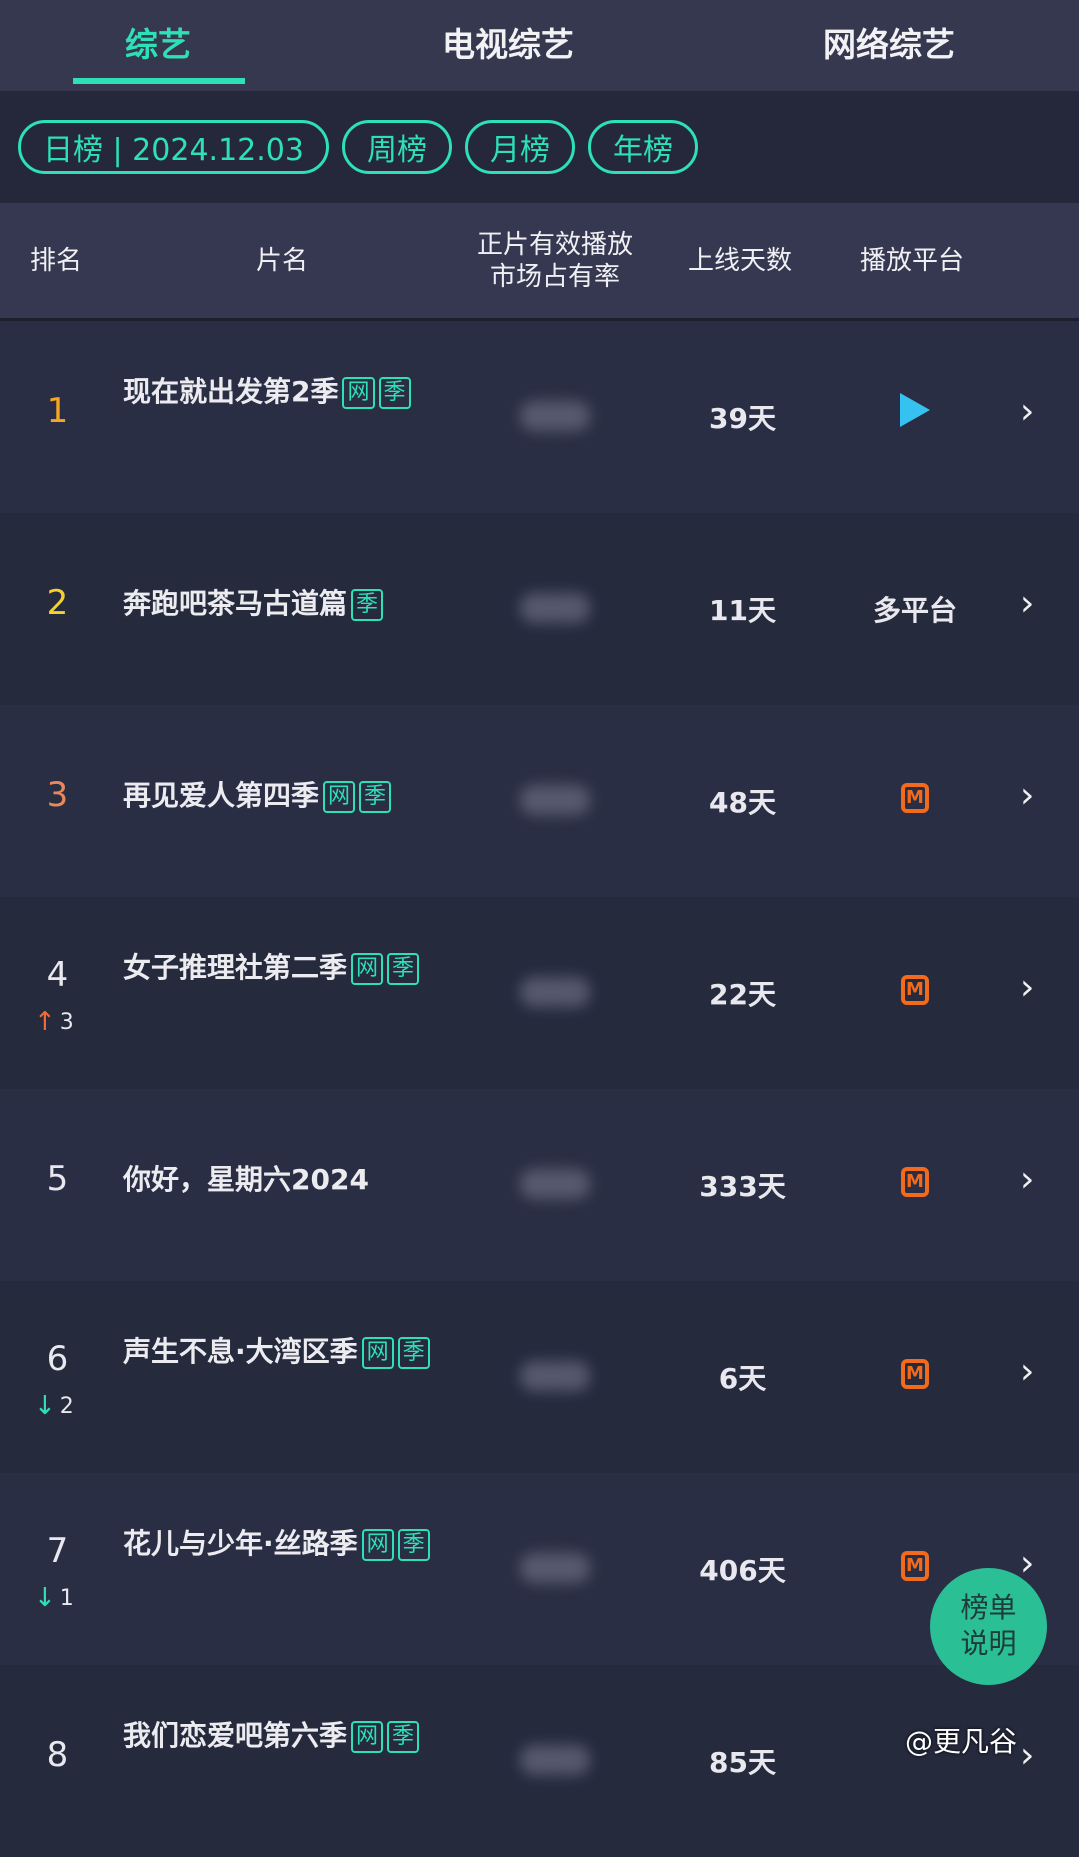 This screenshot has width=1079, height=1857. What do you see at coordinates (742, 1378) in the screenshot?
I see `days-online: 6天` at bounding box center [742, 1378].